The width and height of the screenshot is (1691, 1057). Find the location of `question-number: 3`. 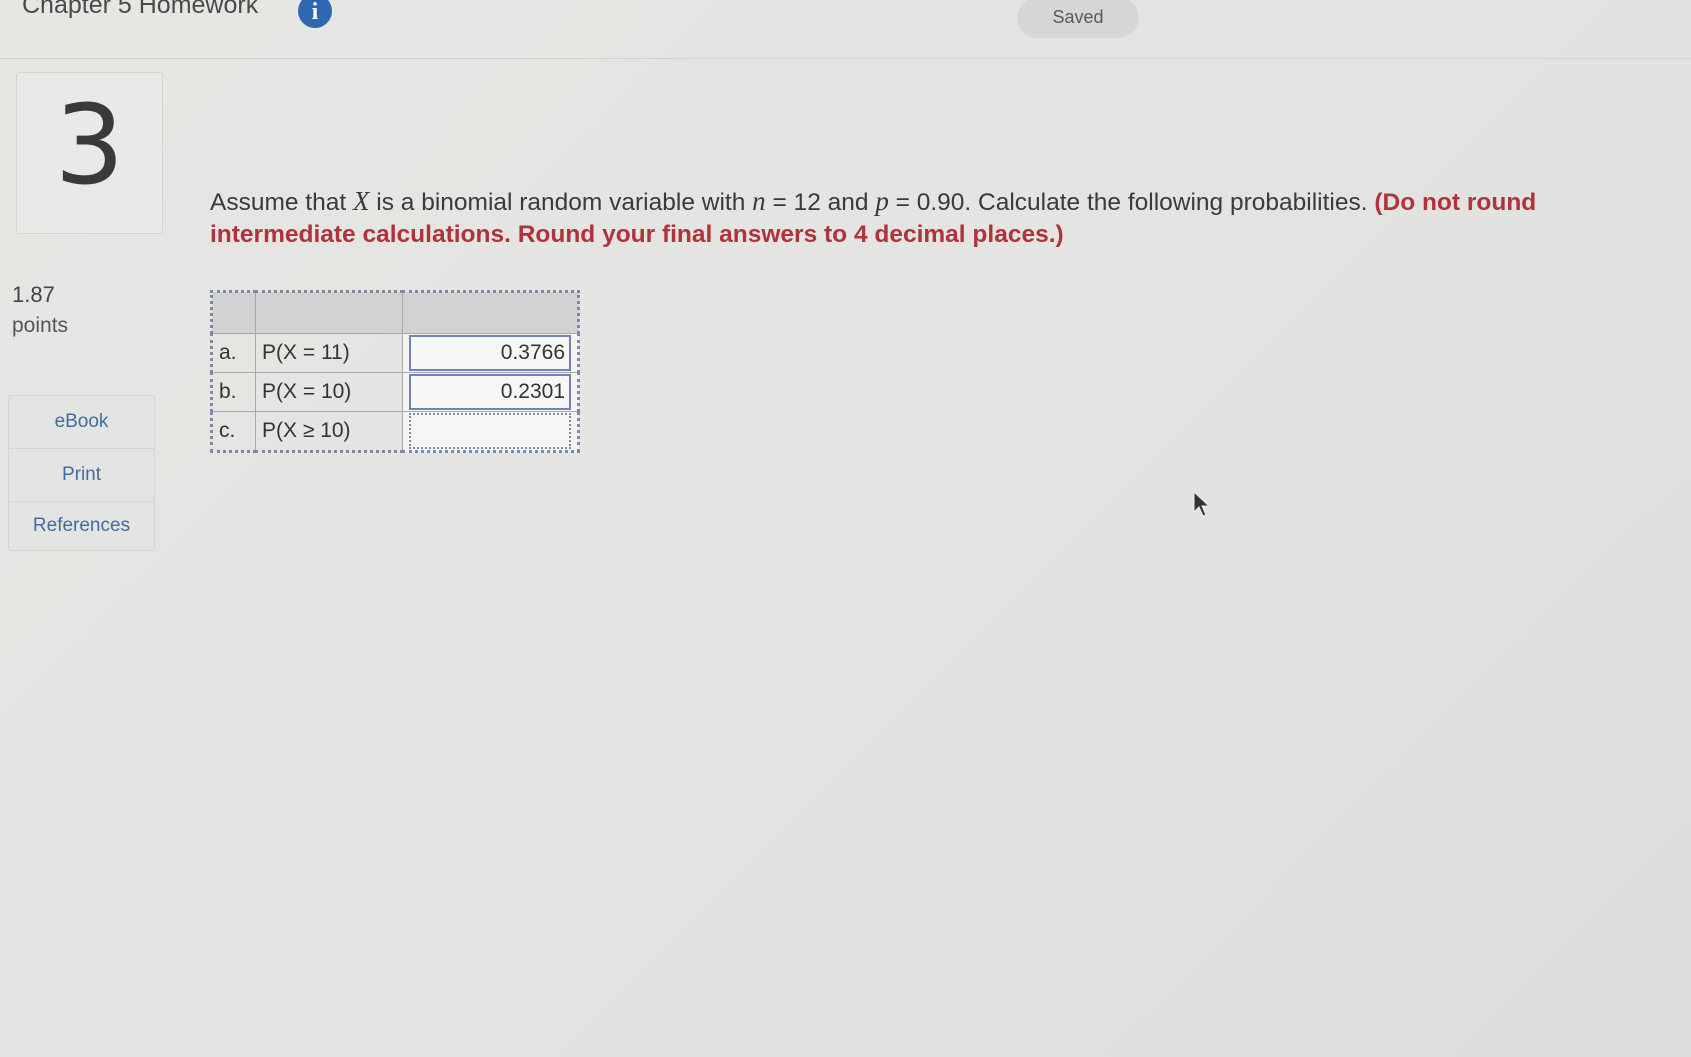

question-number: 3 is located at coordinates (89, 145).